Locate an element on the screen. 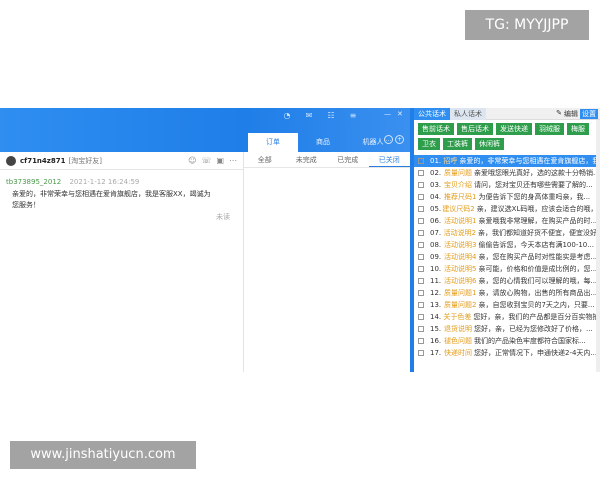 This screenshot has height=480, width=600. list-item-number: 12. is located at coordinates (436, 293).